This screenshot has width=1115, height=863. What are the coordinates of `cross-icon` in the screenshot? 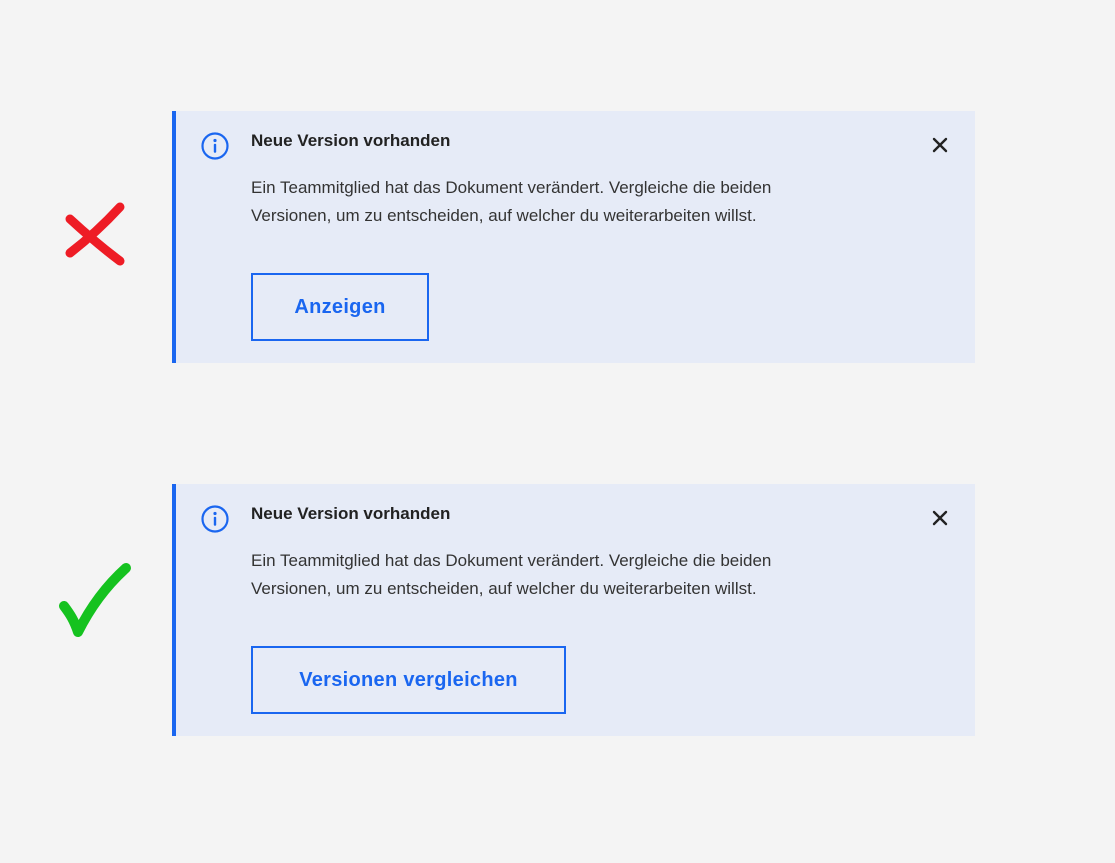 It's located at (95, 234).